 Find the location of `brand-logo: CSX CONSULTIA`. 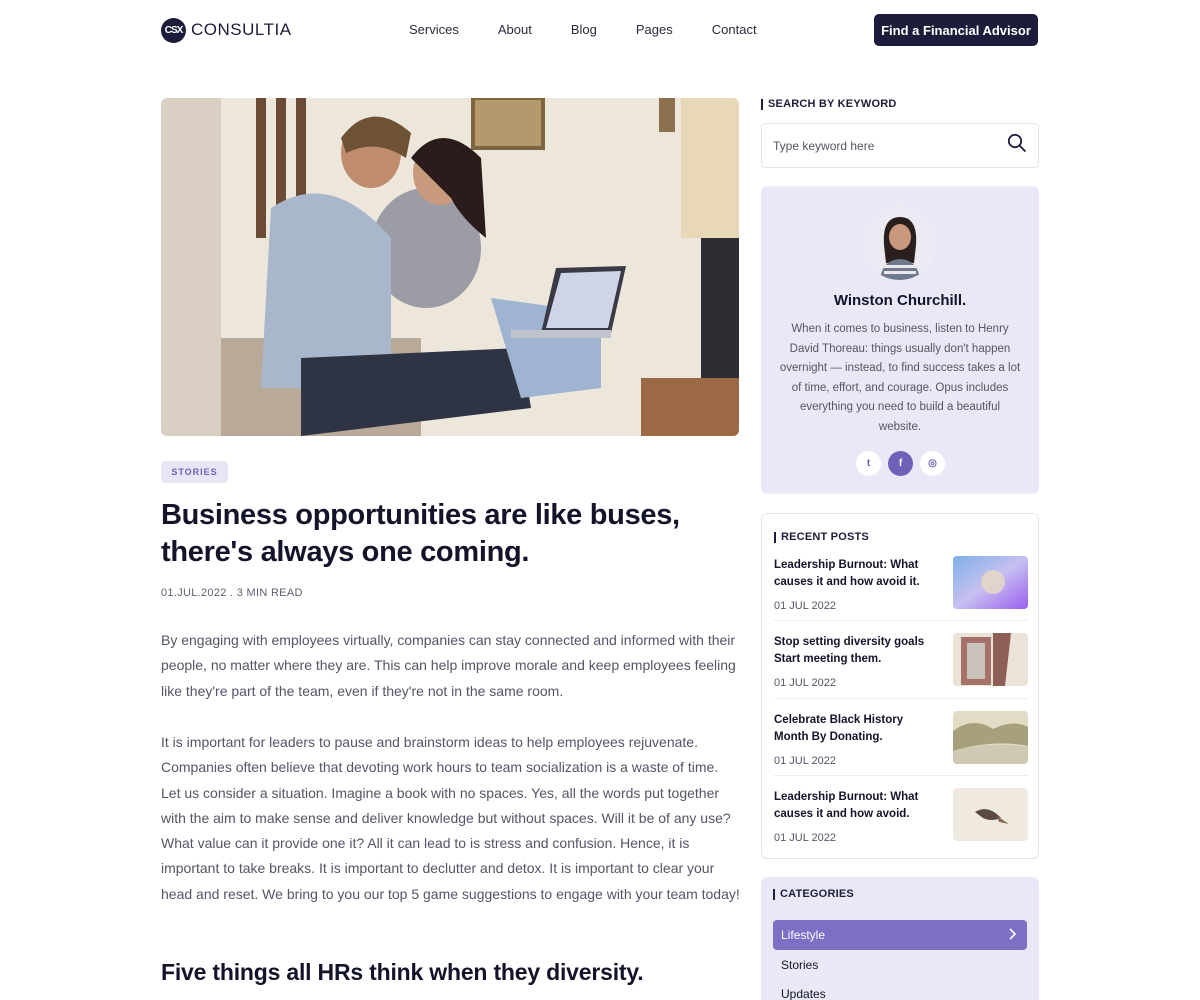

brand-logo: CSX CONSULTIA is located at coordinates (226, 30).